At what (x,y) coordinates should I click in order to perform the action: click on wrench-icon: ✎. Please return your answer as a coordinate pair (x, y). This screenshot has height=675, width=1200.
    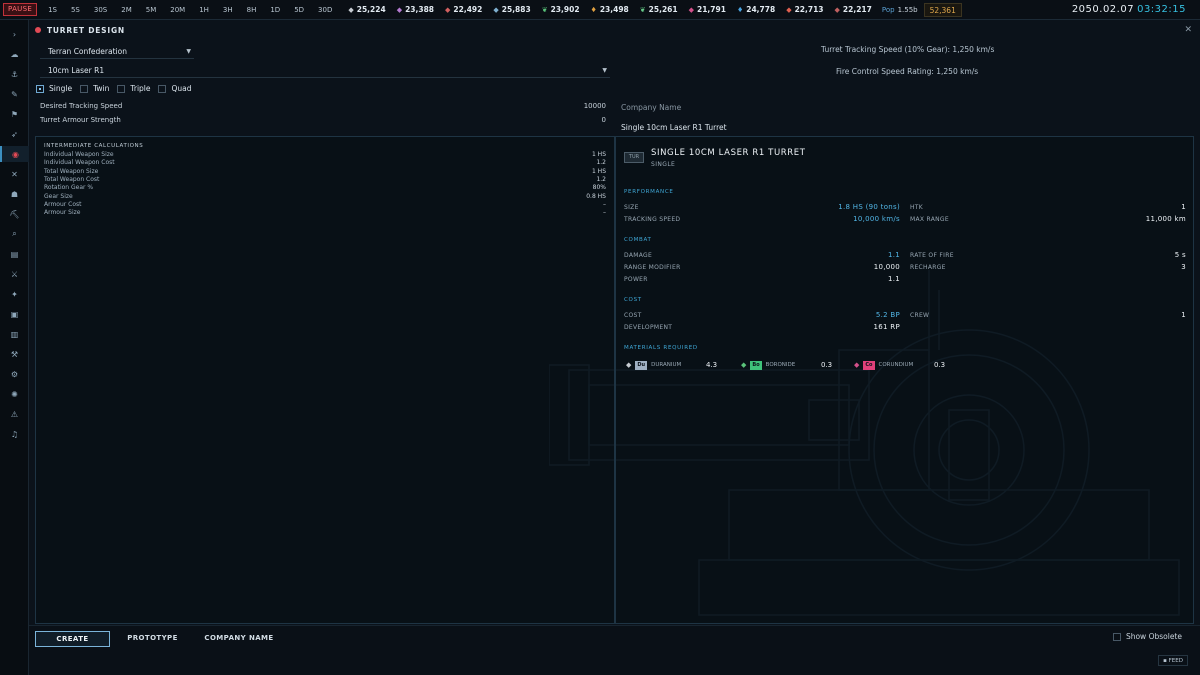
    Looking at the image, I should click on (14, 94).